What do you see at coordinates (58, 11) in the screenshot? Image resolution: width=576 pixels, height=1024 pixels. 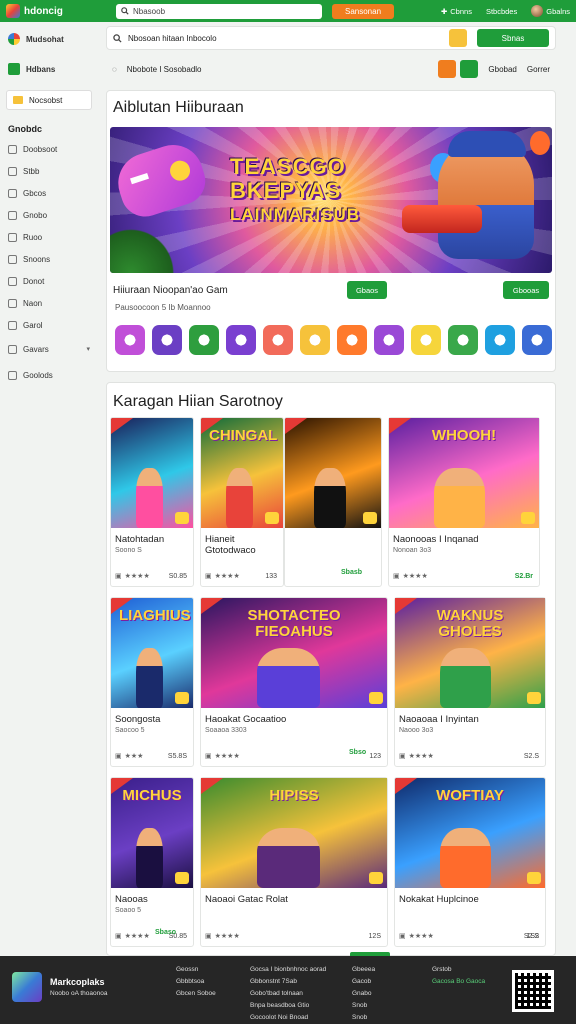 I see `brand-logo: hdoncig` at bounding box center [58, 11].